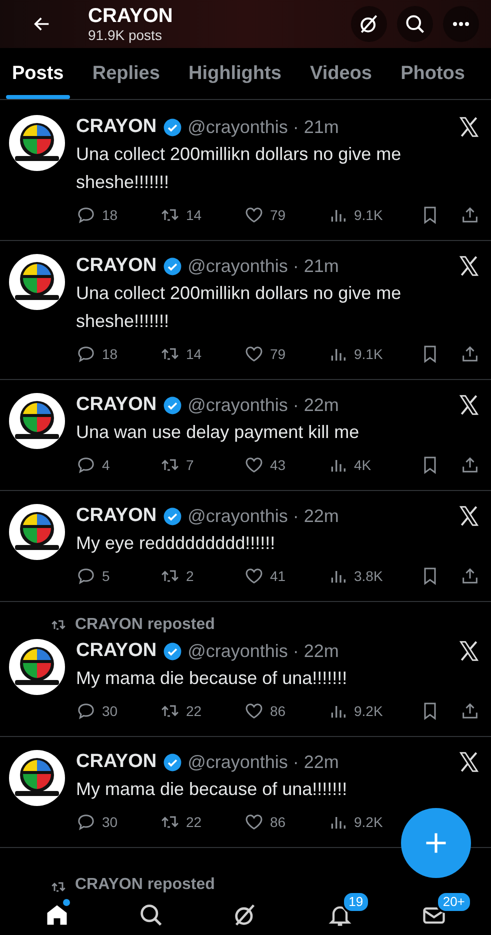  What do you see at coordinates (131, 16) in the screenshot?
I see `profile-name: CRAYON` at bounding box center [131, 16].